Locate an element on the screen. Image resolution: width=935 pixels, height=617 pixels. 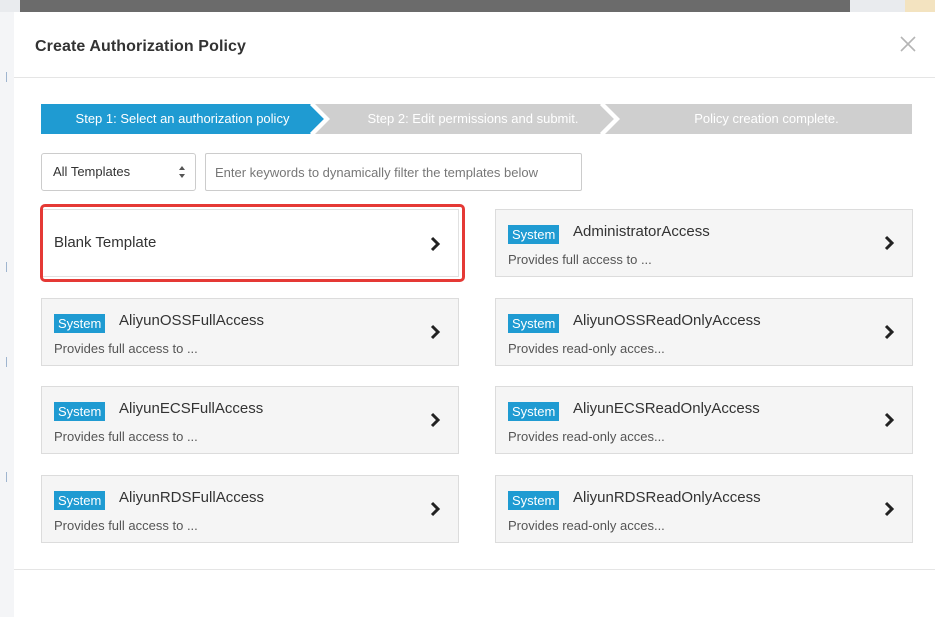
step-1-label: Step 1: Select an authorization policy is located at coordinates (182, 119).